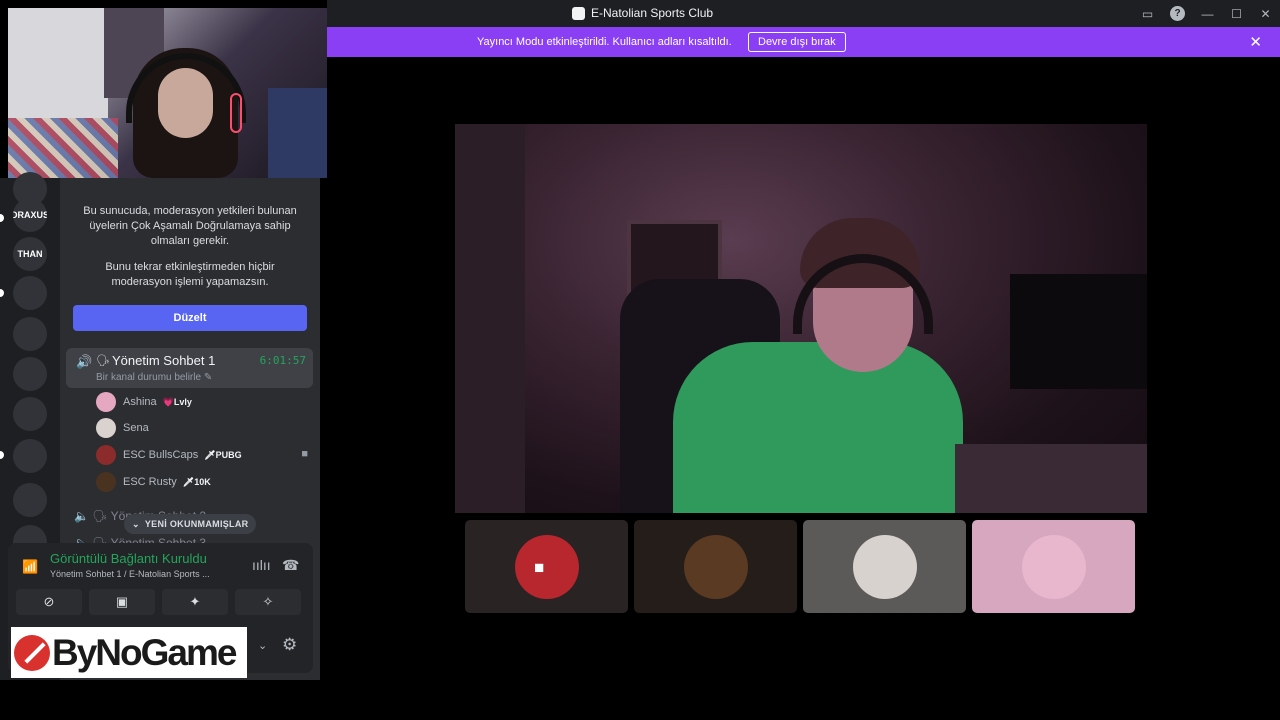 This screenshot has width=1280, height=720. I want to click on video-person-body, so click(818, 427).